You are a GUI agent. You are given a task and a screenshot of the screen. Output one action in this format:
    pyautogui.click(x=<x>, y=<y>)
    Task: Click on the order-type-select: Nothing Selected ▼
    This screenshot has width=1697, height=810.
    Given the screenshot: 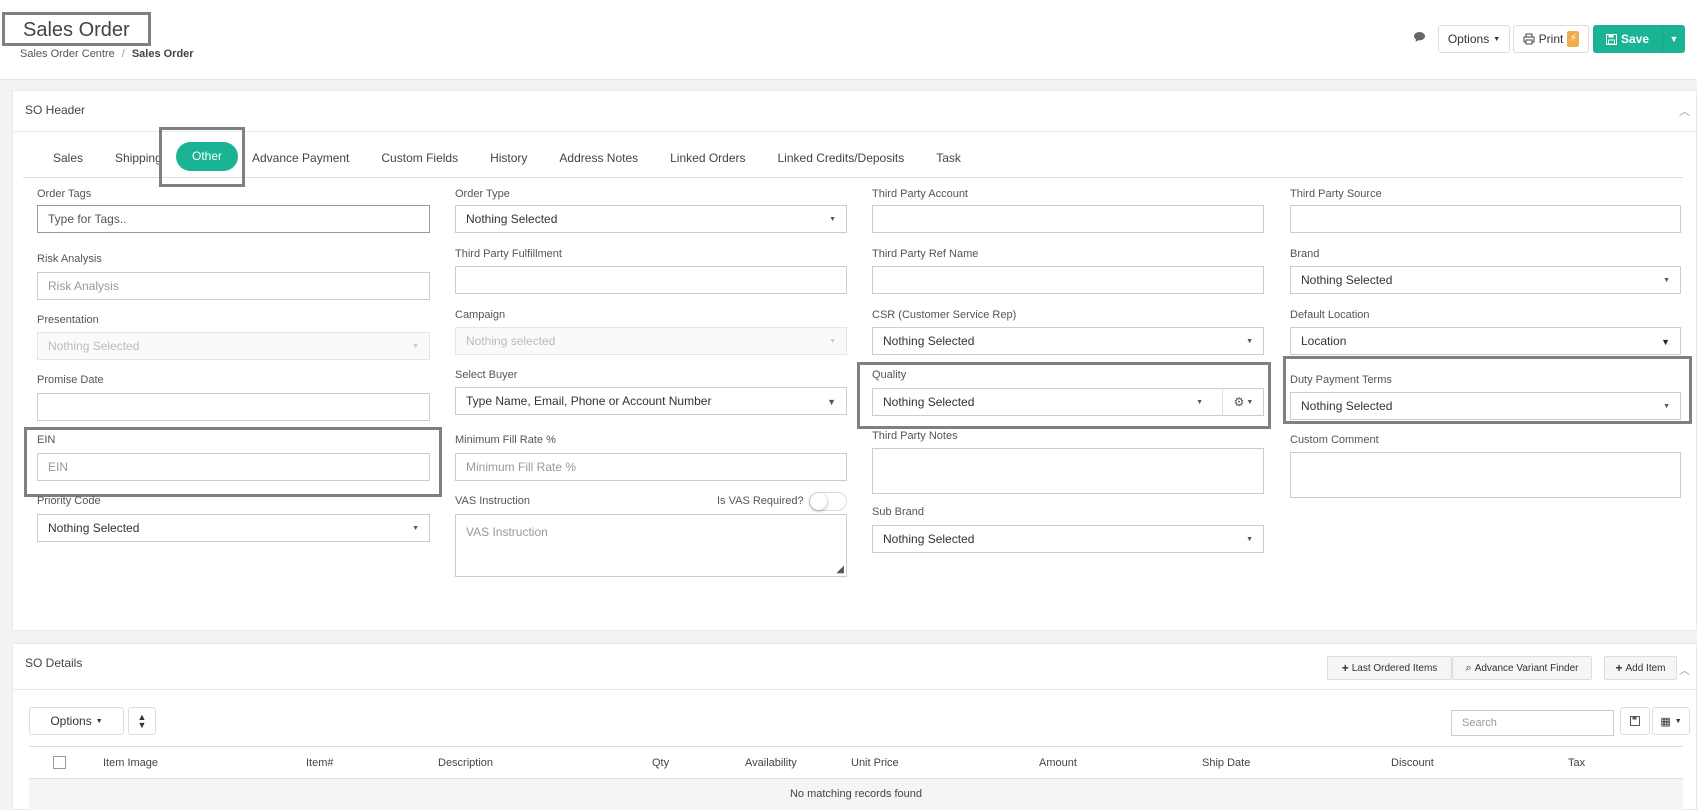 What is the action you would take?
    pyautogui.click(x=651, y=219)
    